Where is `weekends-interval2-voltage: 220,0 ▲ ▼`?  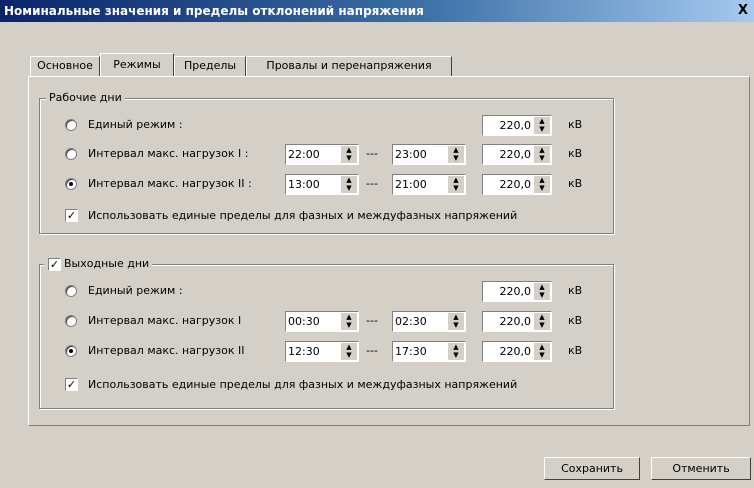
weekends-interval2-voltage: 220,0 ▲ ▼ is located at coordinates (517, 351).